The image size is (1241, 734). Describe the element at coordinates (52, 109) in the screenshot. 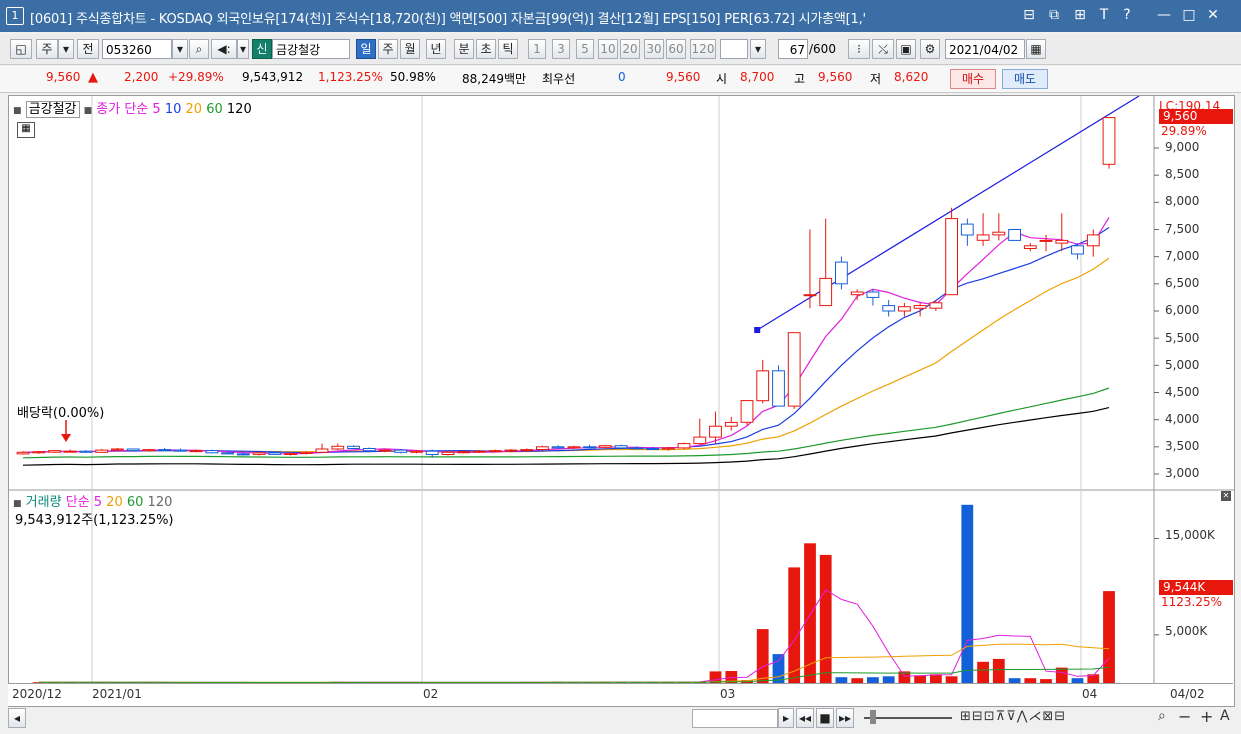

I see `price-panel-name: 금강철강` at that location.